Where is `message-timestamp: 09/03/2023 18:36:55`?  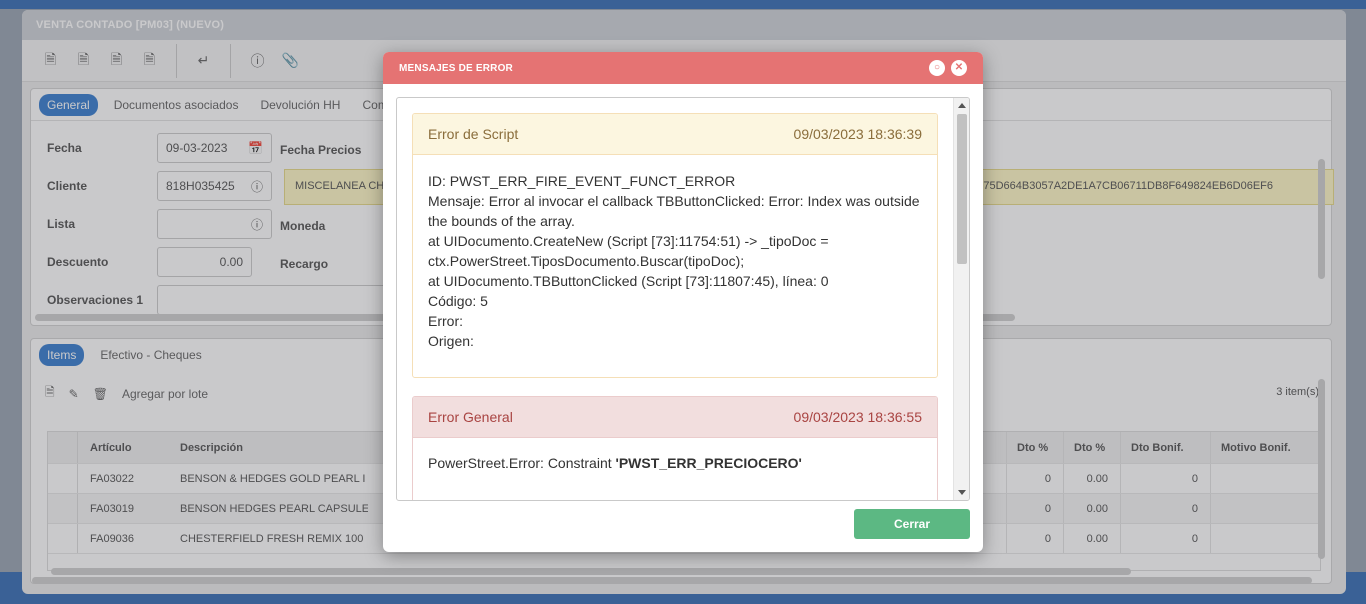
message-timestamp: 09/03/2023 18:36:55 is located at coordinates (857, 417).